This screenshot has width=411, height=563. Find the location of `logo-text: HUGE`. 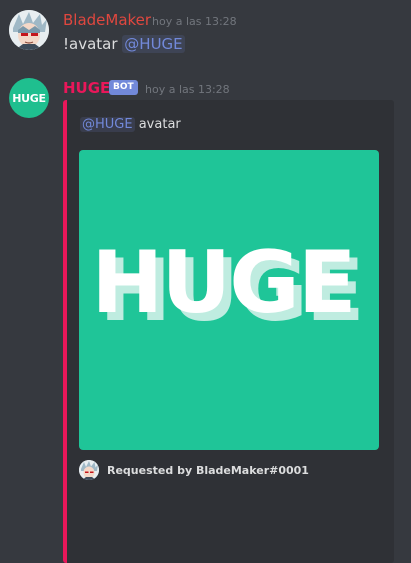

logo-text: HUGE is located at coordinates (222, 283).